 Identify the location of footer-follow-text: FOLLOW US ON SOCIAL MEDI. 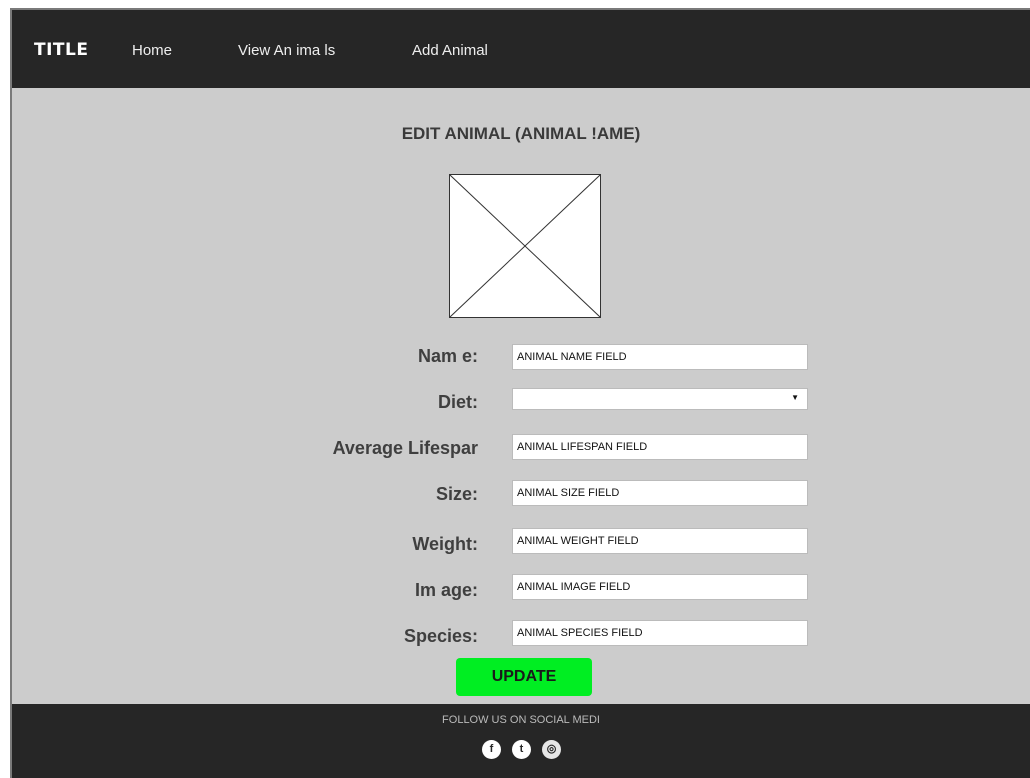
(521, 720).